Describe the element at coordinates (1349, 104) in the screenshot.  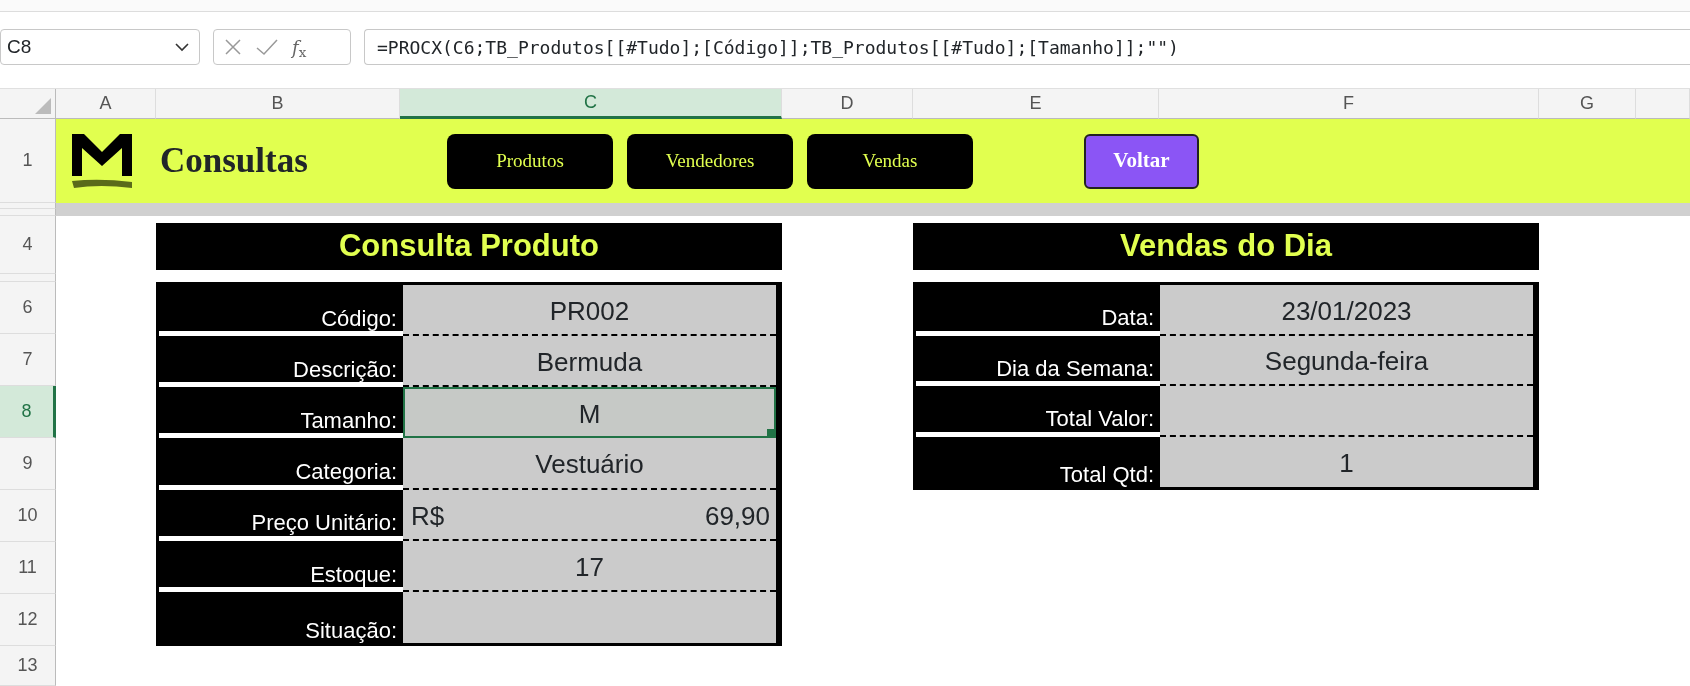
I see `column-header: F` at that location.